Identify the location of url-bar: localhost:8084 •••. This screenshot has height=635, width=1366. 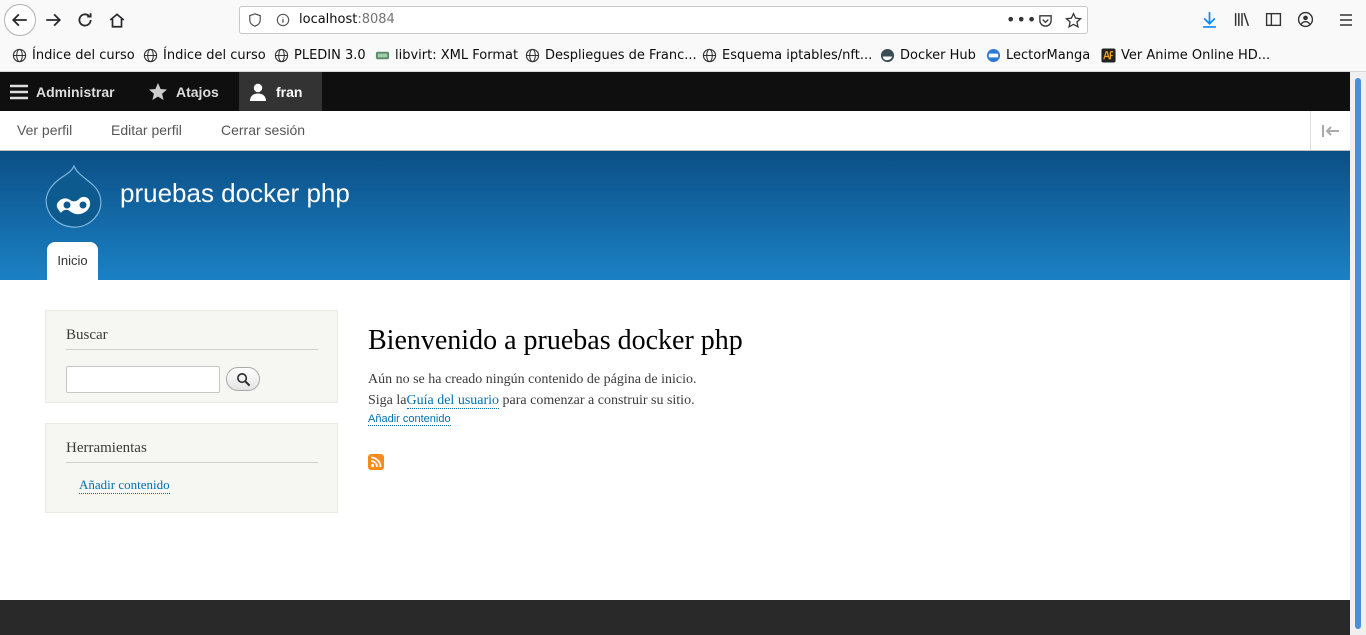
(663, 20).